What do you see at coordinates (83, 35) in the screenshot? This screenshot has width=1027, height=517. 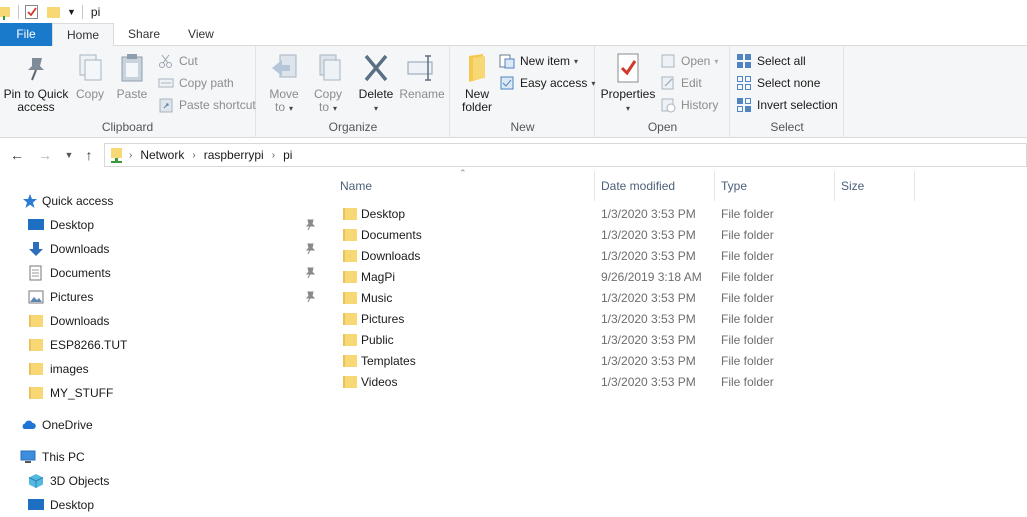 I see `tab-home: Home` at bounding box center [83, 35].